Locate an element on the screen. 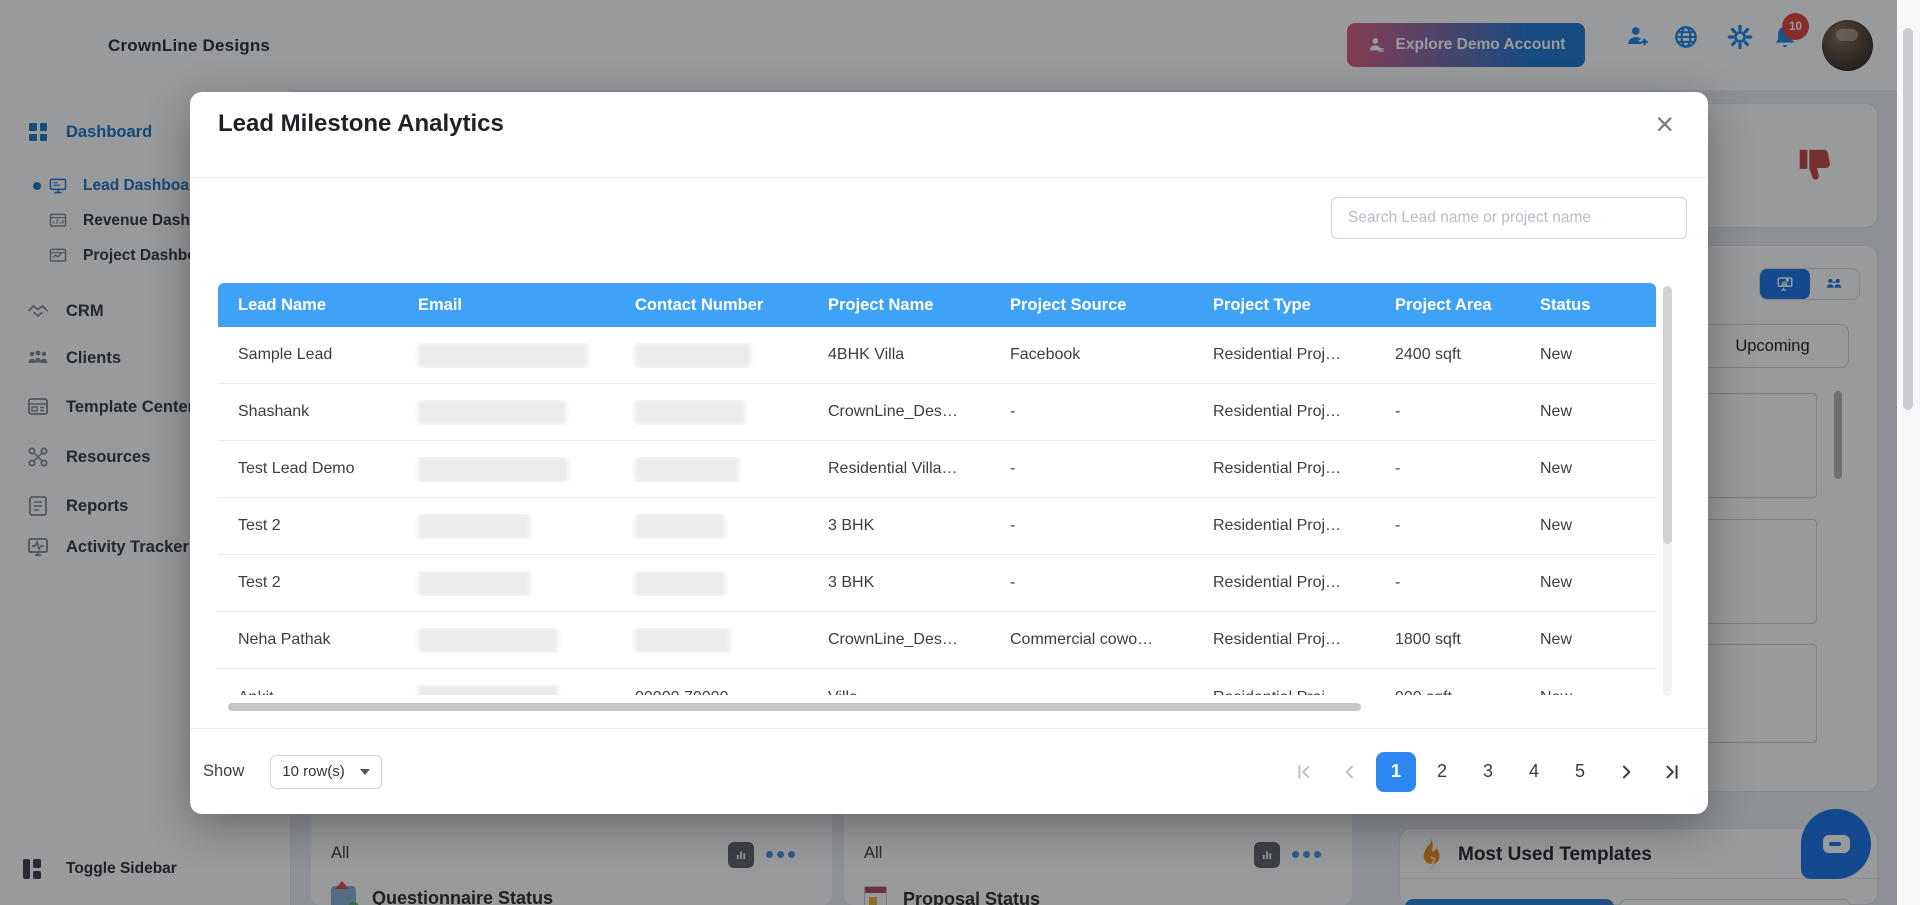 Image resolution: width=1920 pixels, height=905 pixels. cell-lead-name: Shashank is located at coordinates (274, 411).